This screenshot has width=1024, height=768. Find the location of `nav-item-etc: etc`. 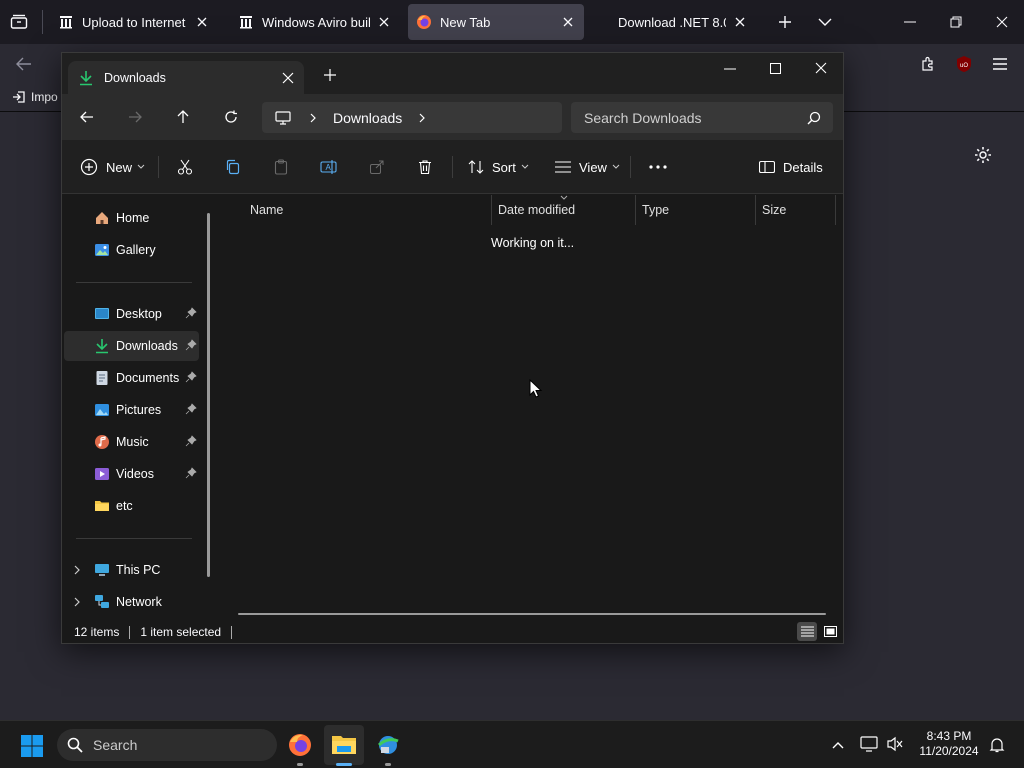

nav-item-etc: etc is located at coordinates (131, 506).